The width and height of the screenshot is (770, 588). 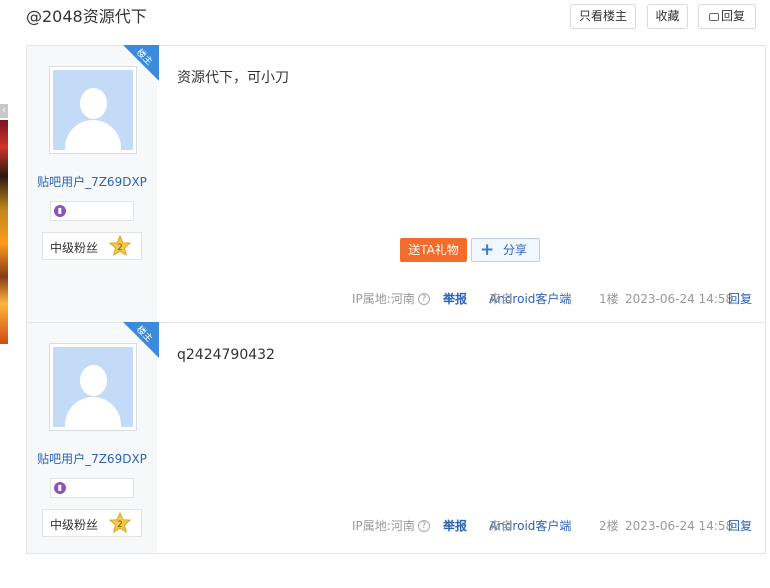 I want to click on reply-button-label: 回复, so click(x=732, y=16).